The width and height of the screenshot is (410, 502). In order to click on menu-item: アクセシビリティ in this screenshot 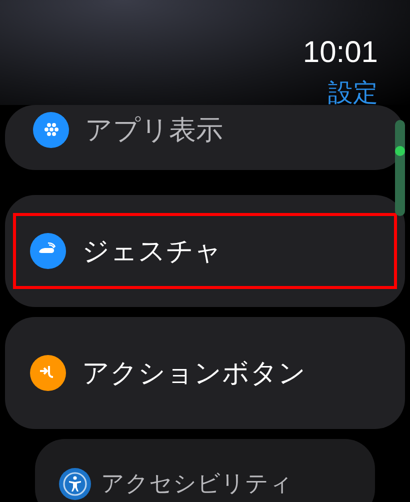, I will do `click(205, 470)`.